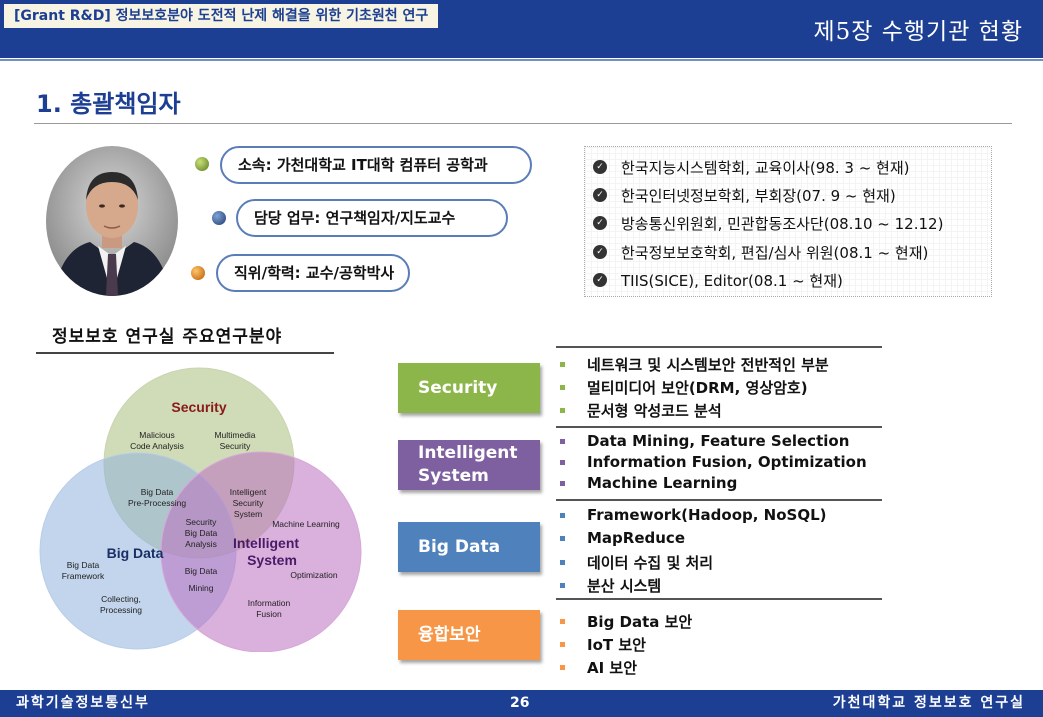 Image resolution: width=1043 pixels, height=717 pixels. What do you see at coordinates (636, 538) in the screenshot?
I see `item-text: MapReduce` at bounding box center [636, 538].